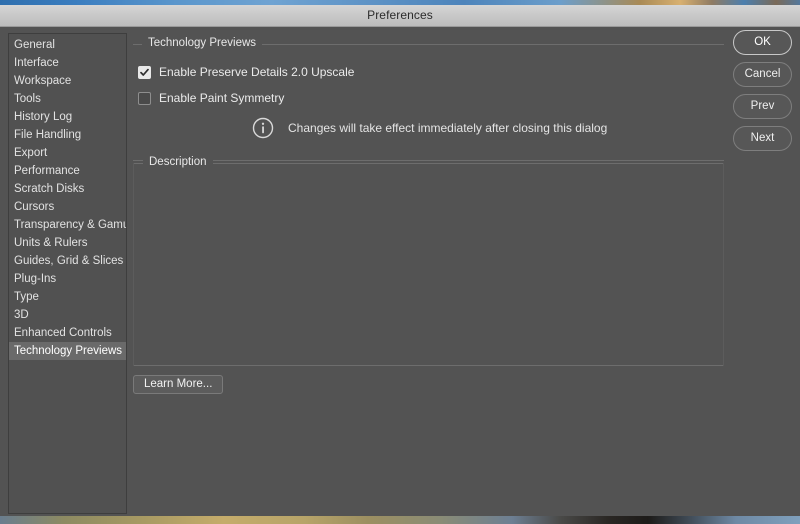 This screenshot has width=800, height=524. I want to click on dialog-title: Preferences, so click(400, 15).